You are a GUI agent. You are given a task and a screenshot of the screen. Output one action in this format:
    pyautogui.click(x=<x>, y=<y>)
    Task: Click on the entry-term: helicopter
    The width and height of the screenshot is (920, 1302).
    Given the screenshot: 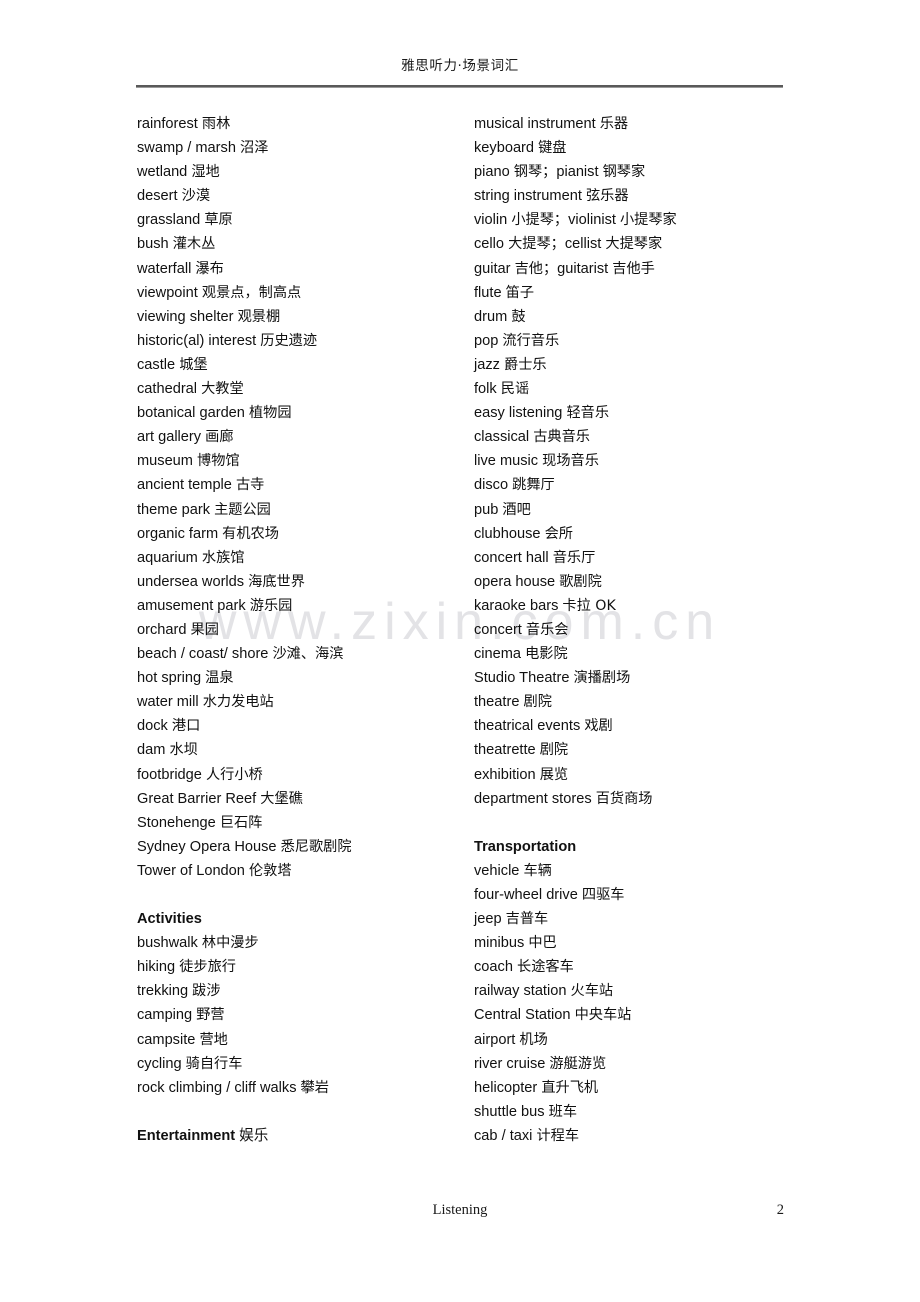 What is the action you would take?
    pyautogui.click(x=508, y=1087)
    